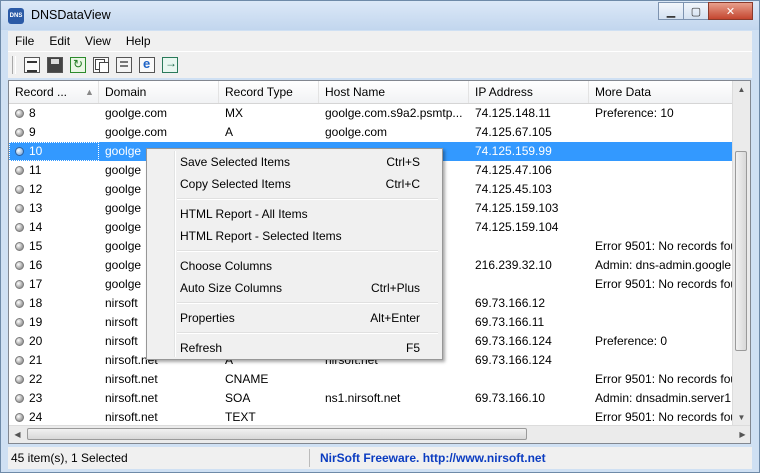 Image resolution: width=762 pixels, height=475 pixels. What do you see at coordinates (139, 41) in the screenshot?
I see `menu-help: Help` at bounding box center [139, 41].